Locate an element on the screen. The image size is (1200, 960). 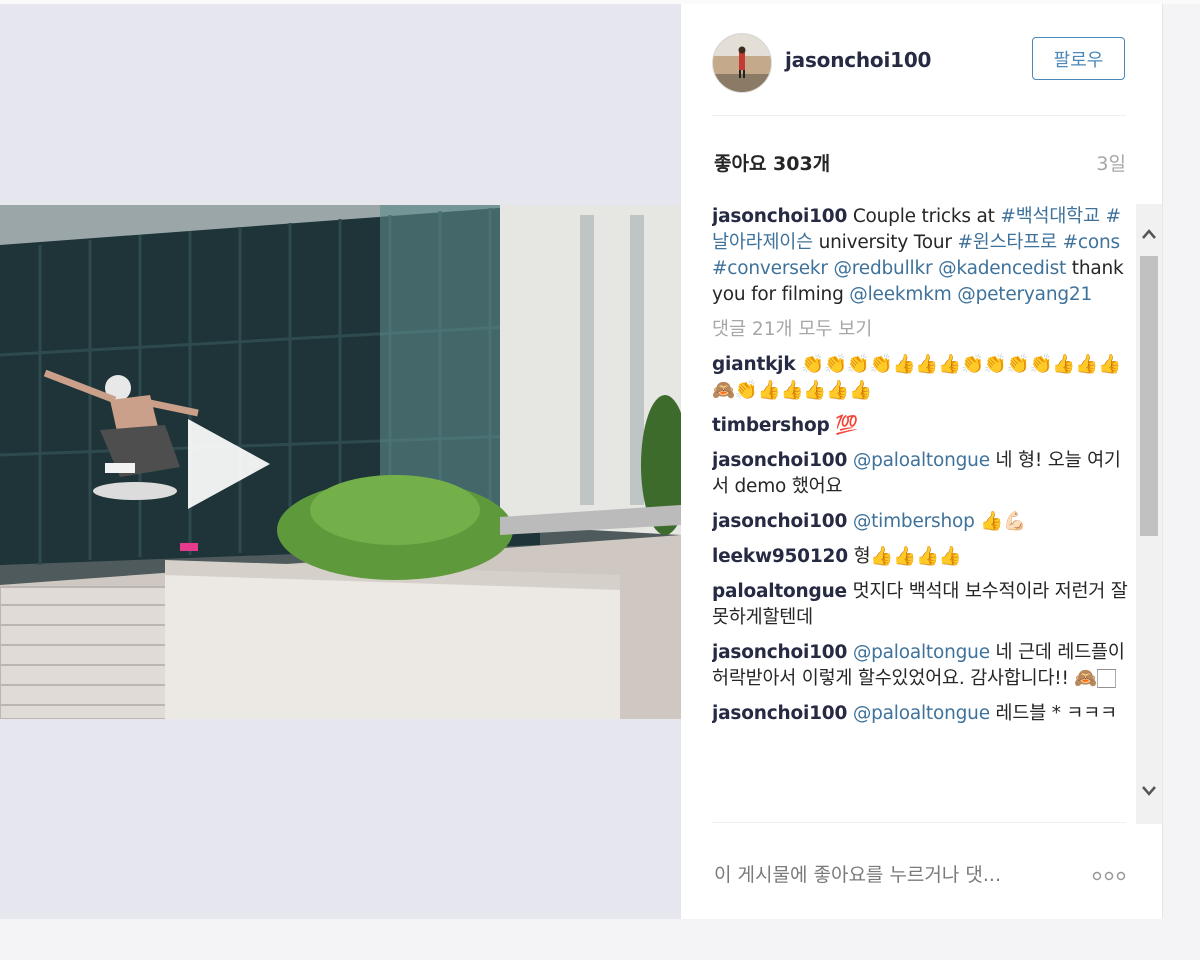
caption-username: jasonchoi100 is located at coordinates (779, 216).